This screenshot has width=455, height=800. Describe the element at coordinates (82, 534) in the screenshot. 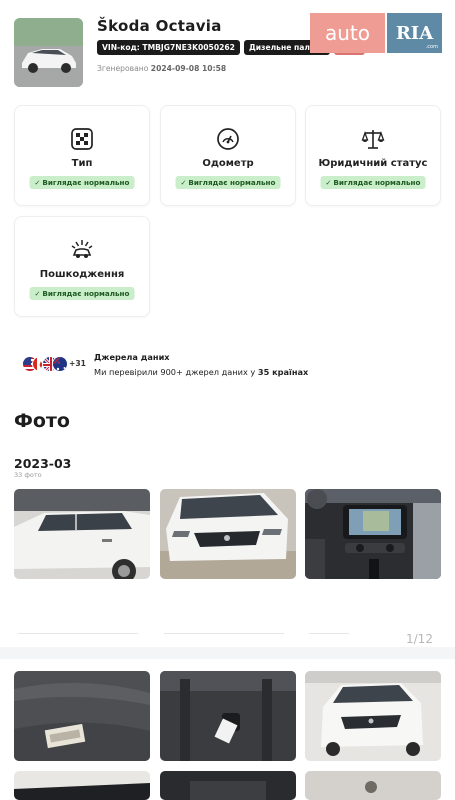

I see `photo-car-side` at that location.